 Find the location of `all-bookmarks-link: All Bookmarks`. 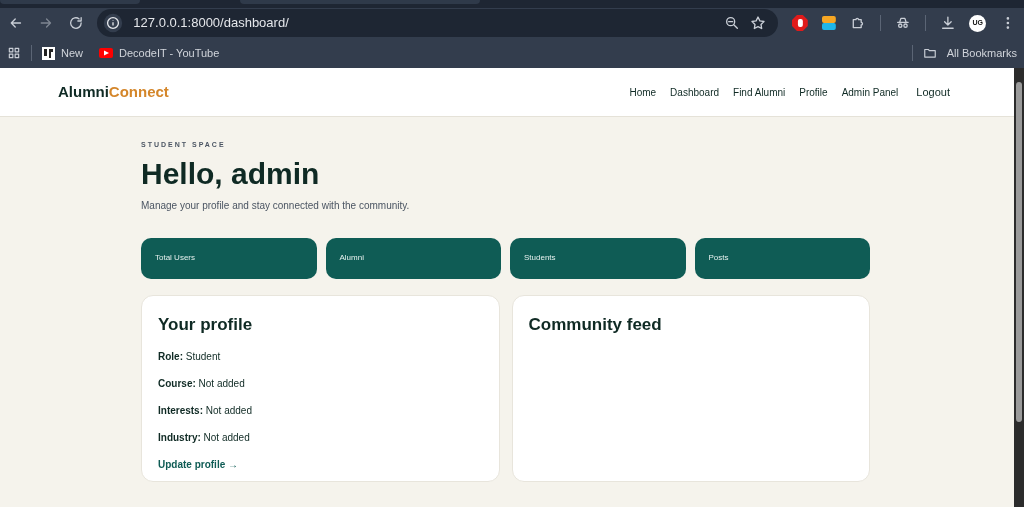

all-bookmarks-link: All Bookmarks is located at coordinates (981, 53).